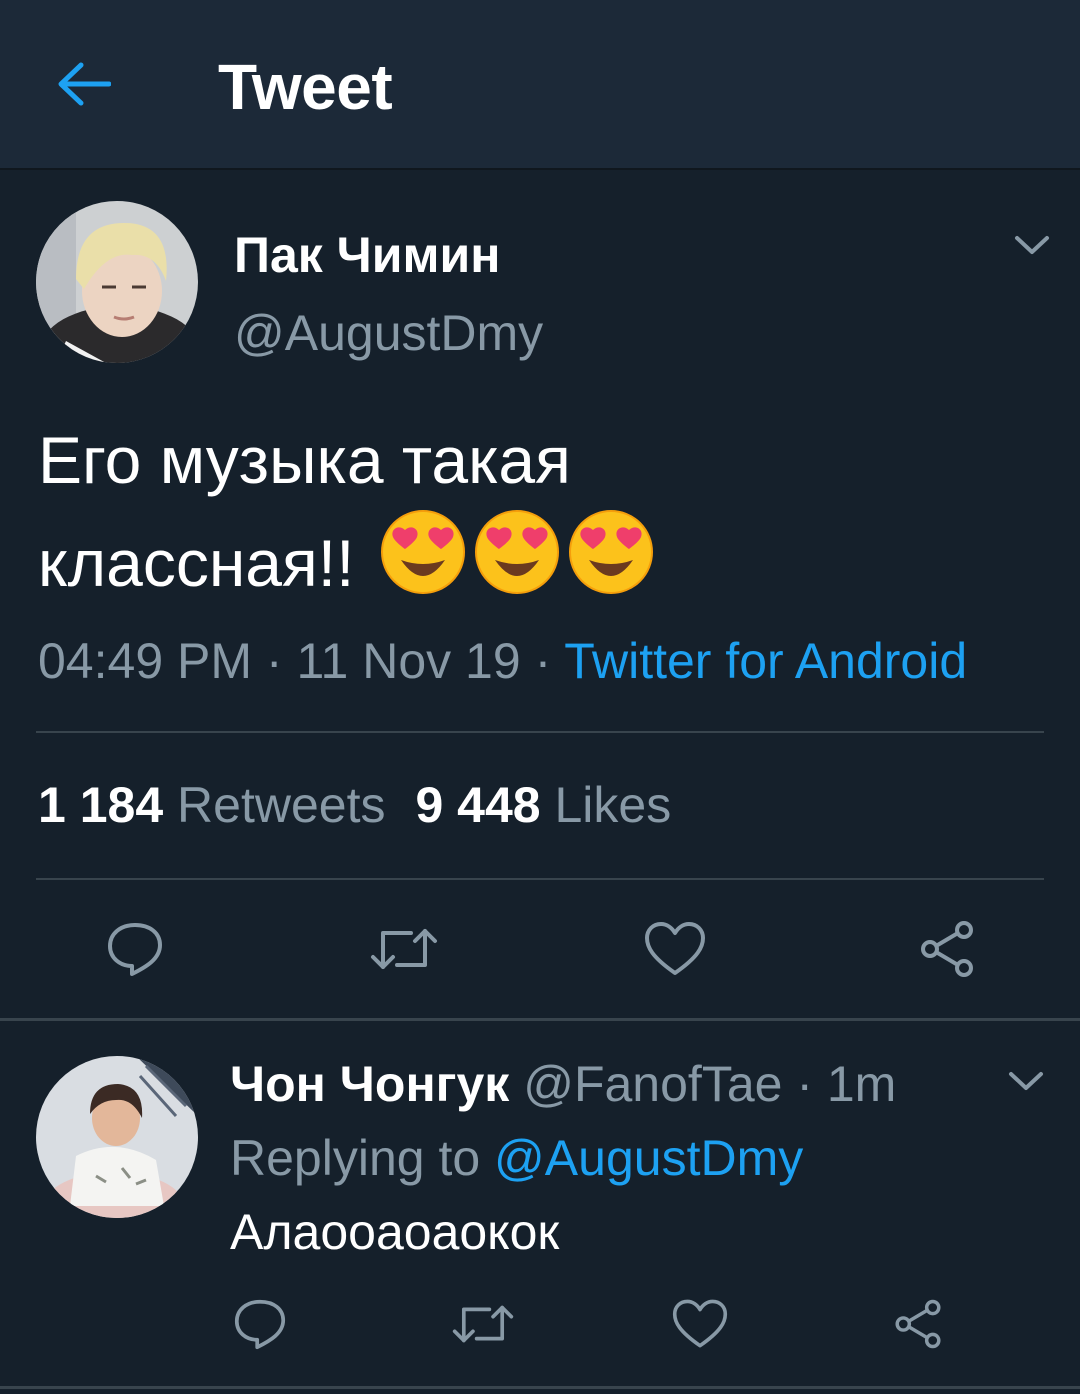  Describe the element at coordinates (652, 1084) in the screenshot. I see `reply-author-handle: @FanofTae` at that location.